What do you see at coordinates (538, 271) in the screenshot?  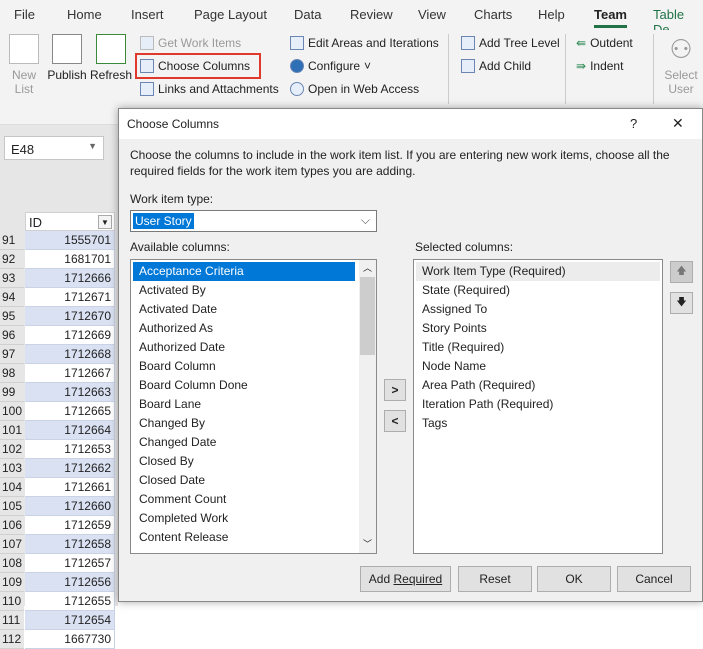 I see `selected-column-item: Work Item Type (Required)` at bounding box center [538, 271].